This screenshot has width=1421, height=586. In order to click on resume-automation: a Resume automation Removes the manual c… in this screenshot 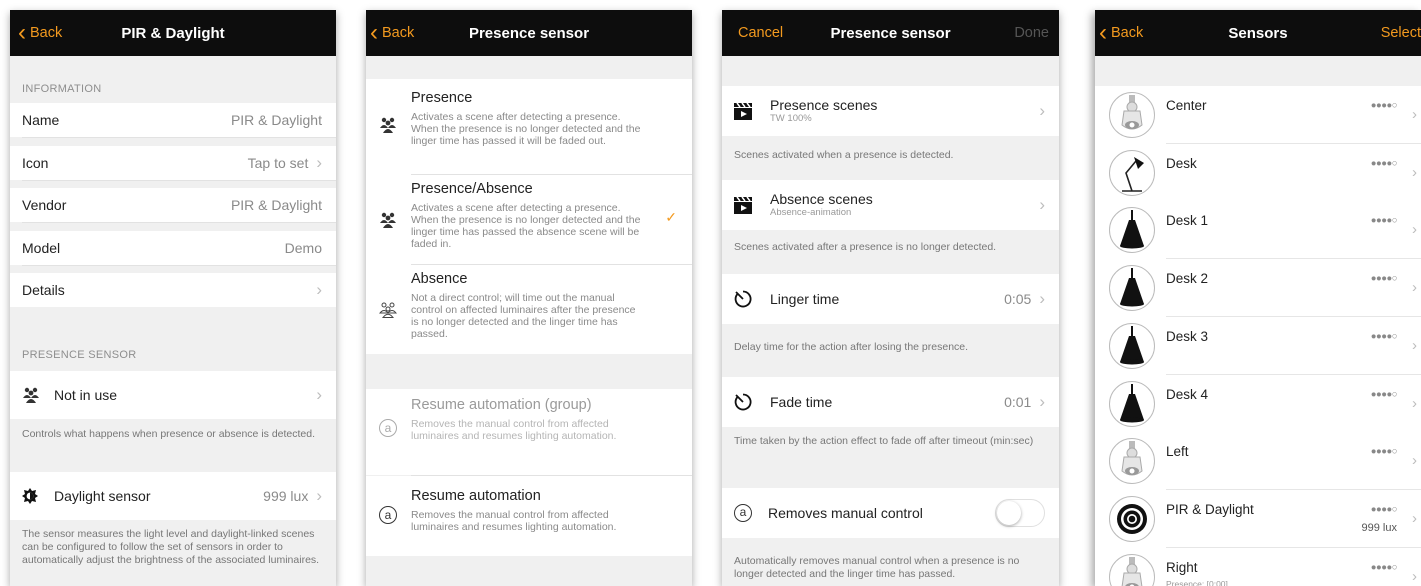, I will do `click(529, 516)`.